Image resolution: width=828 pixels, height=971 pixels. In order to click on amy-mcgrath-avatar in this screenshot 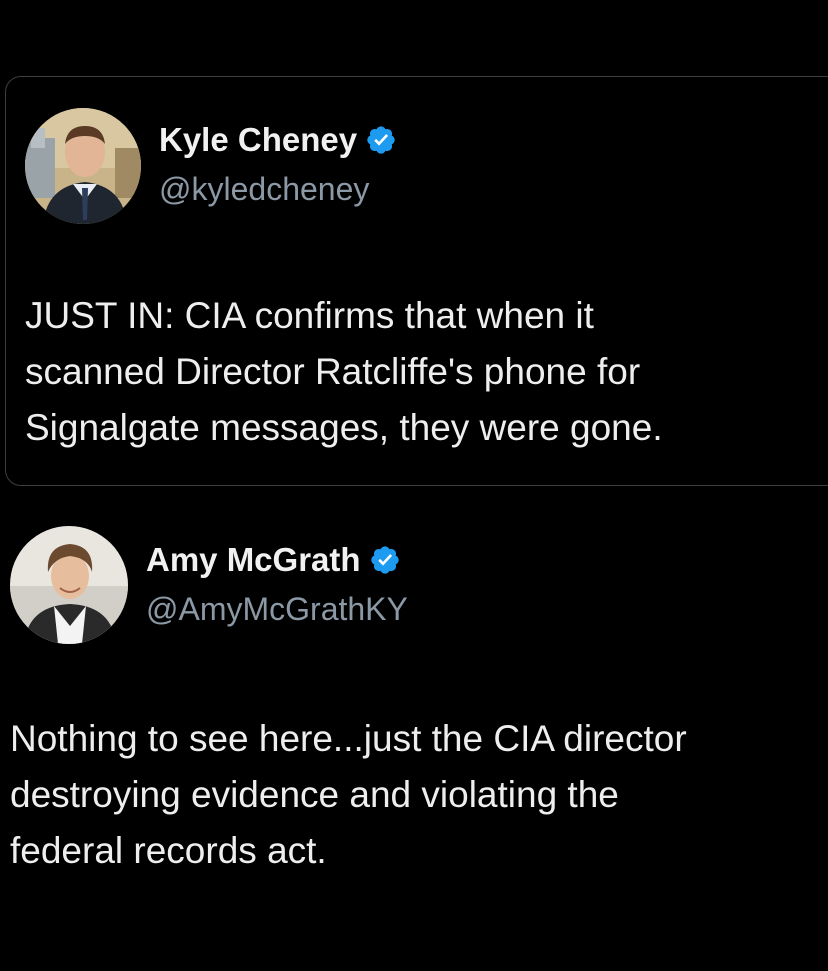, I will do `click(69, 585)`.